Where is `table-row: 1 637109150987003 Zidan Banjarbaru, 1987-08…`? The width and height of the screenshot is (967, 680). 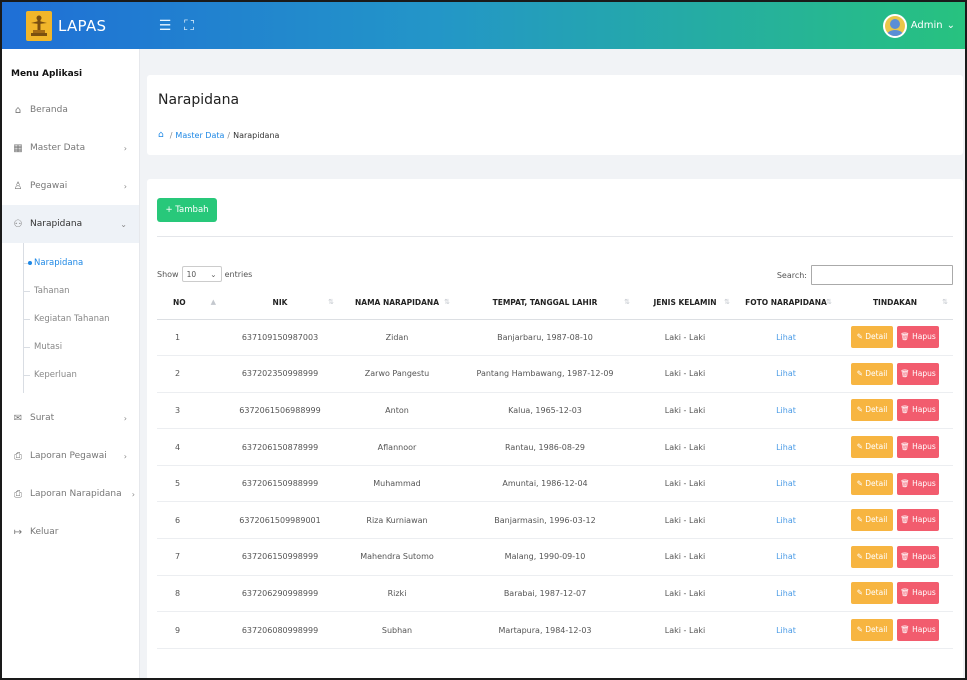 table-row: 1 637109150987003 Zidan Banjarbaru, 1987-08… is located at coordinates (555, 338).